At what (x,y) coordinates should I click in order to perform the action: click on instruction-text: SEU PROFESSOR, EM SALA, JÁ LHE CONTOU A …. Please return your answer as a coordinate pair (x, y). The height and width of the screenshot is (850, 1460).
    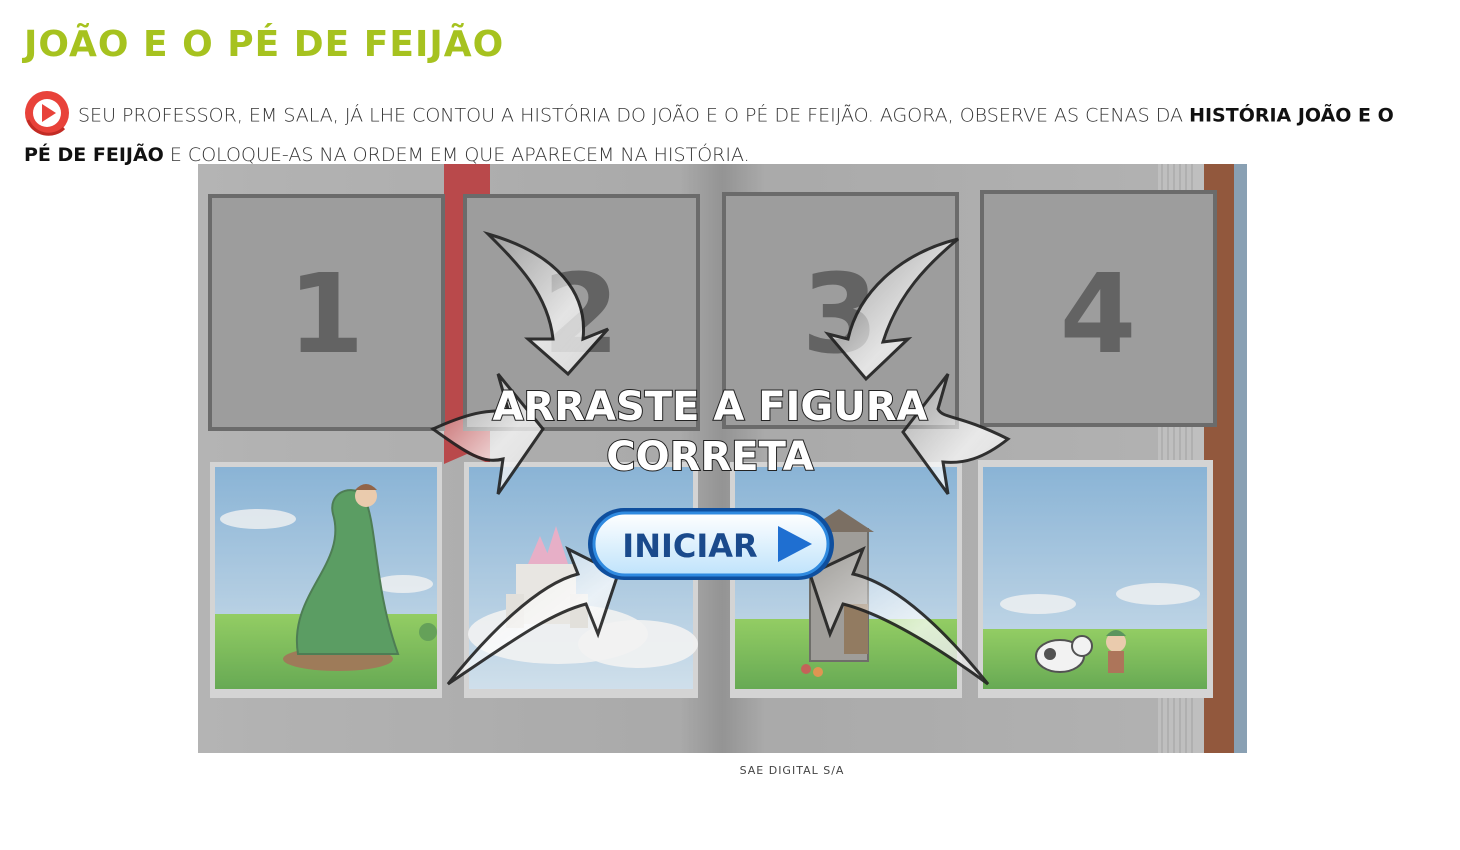
    Looking at the image, I should click on (724, 132).